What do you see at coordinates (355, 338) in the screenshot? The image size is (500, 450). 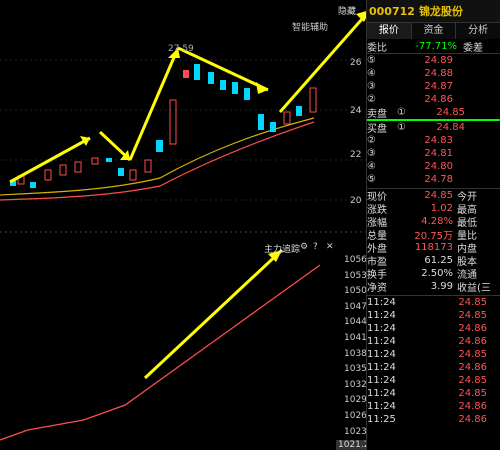 I see `indicator-y-tick: 1041` at bounding box center [355, 338].